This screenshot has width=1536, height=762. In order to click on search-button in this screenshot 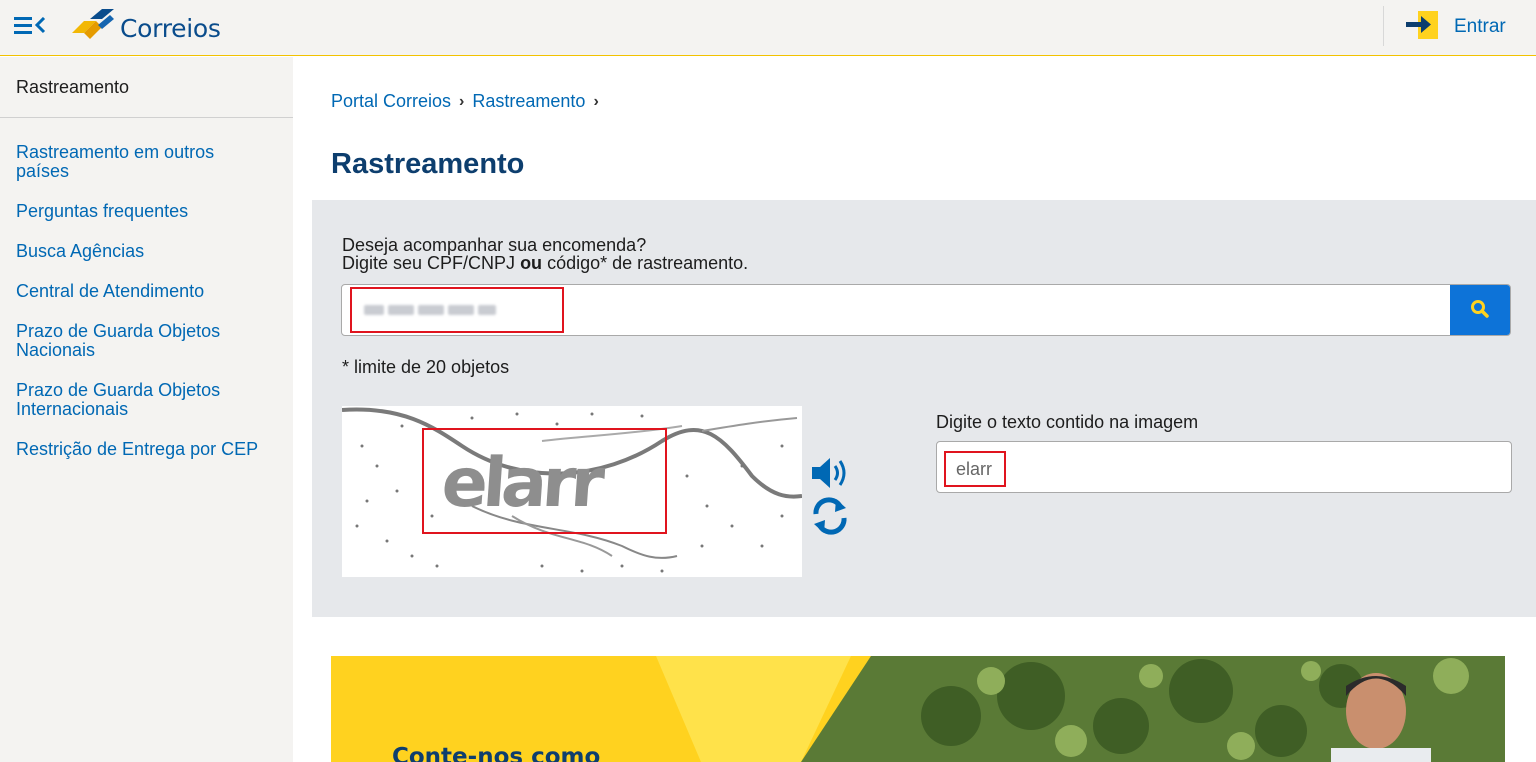, I will do `click(1480, 310)`.